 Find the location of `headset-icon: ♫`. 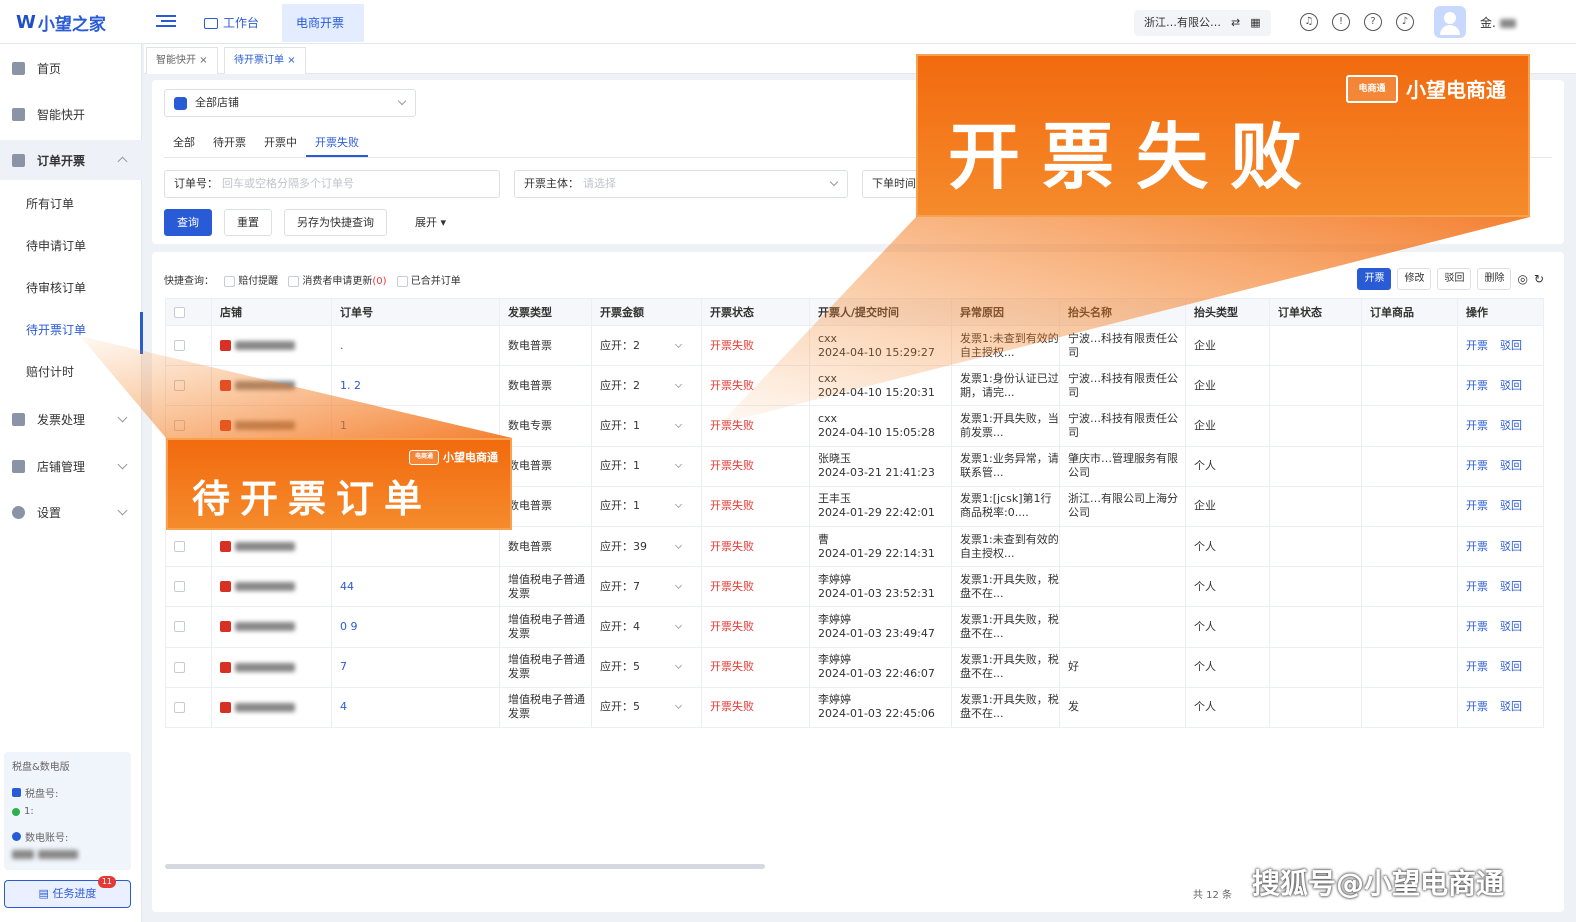

headset-icon: ♫ is located at coordinates (1309, 22).